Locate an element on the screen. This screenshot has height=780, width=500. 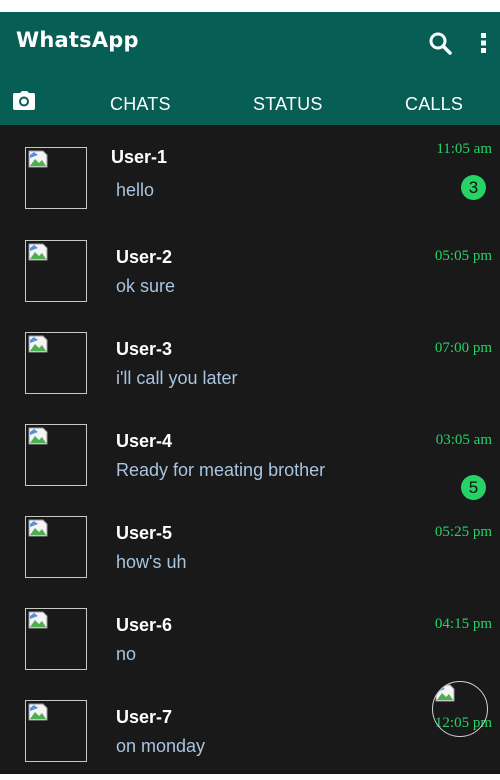
chat-name: User-4 is located at coordinates (144, 441).